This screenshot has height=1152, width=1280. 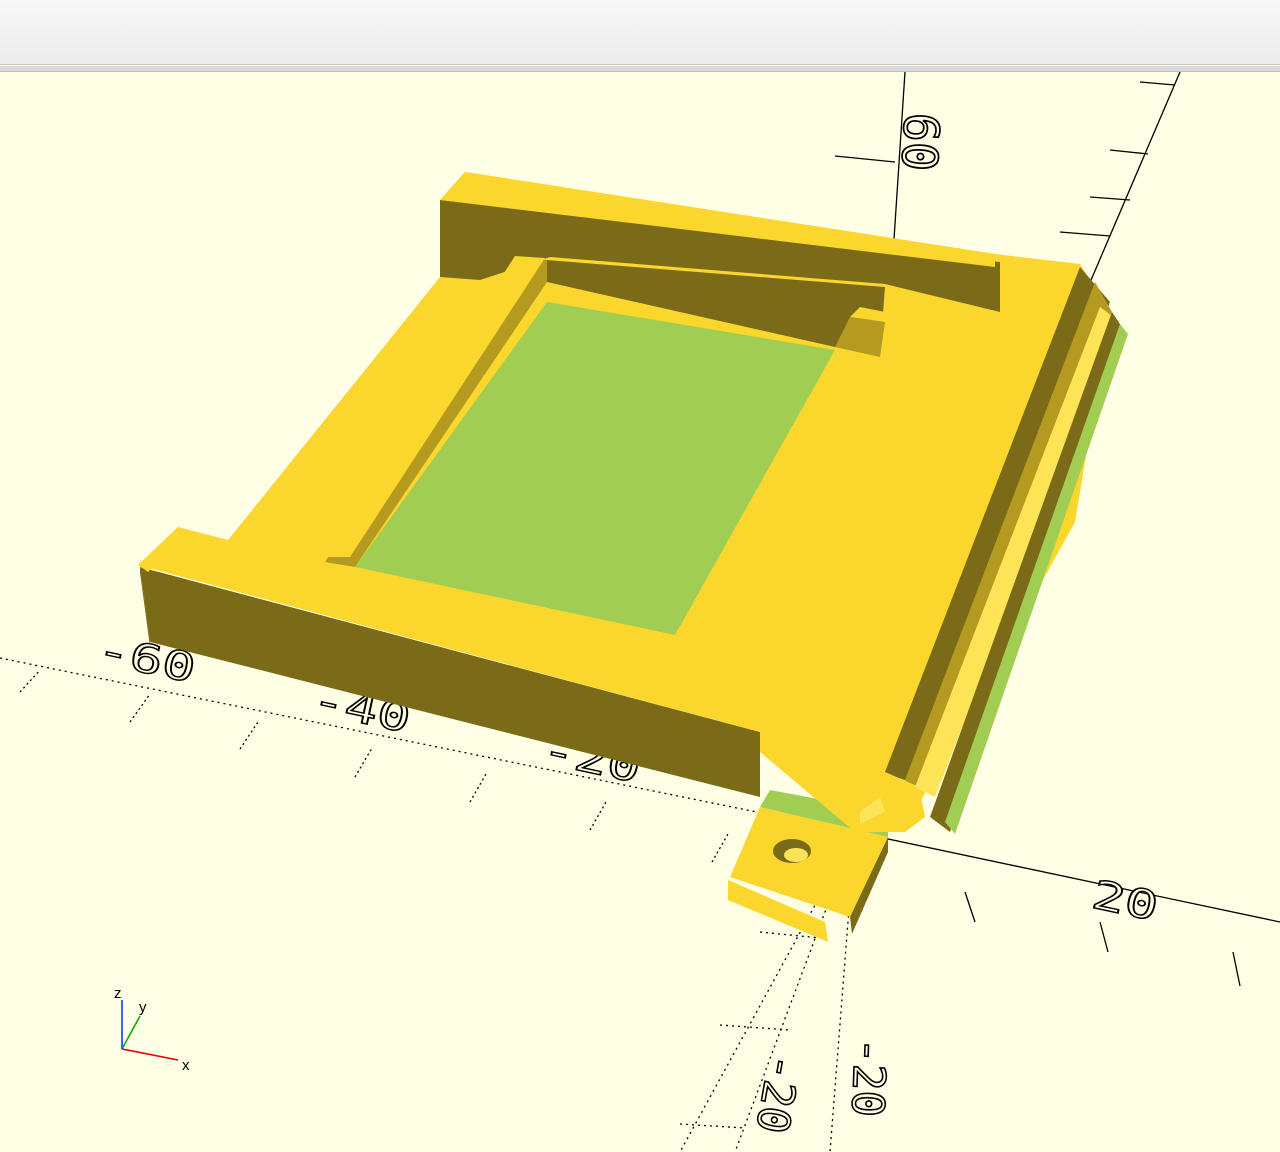 I want to click on axes-gizmo-icon: x y z, so click(x=152, y=1029).